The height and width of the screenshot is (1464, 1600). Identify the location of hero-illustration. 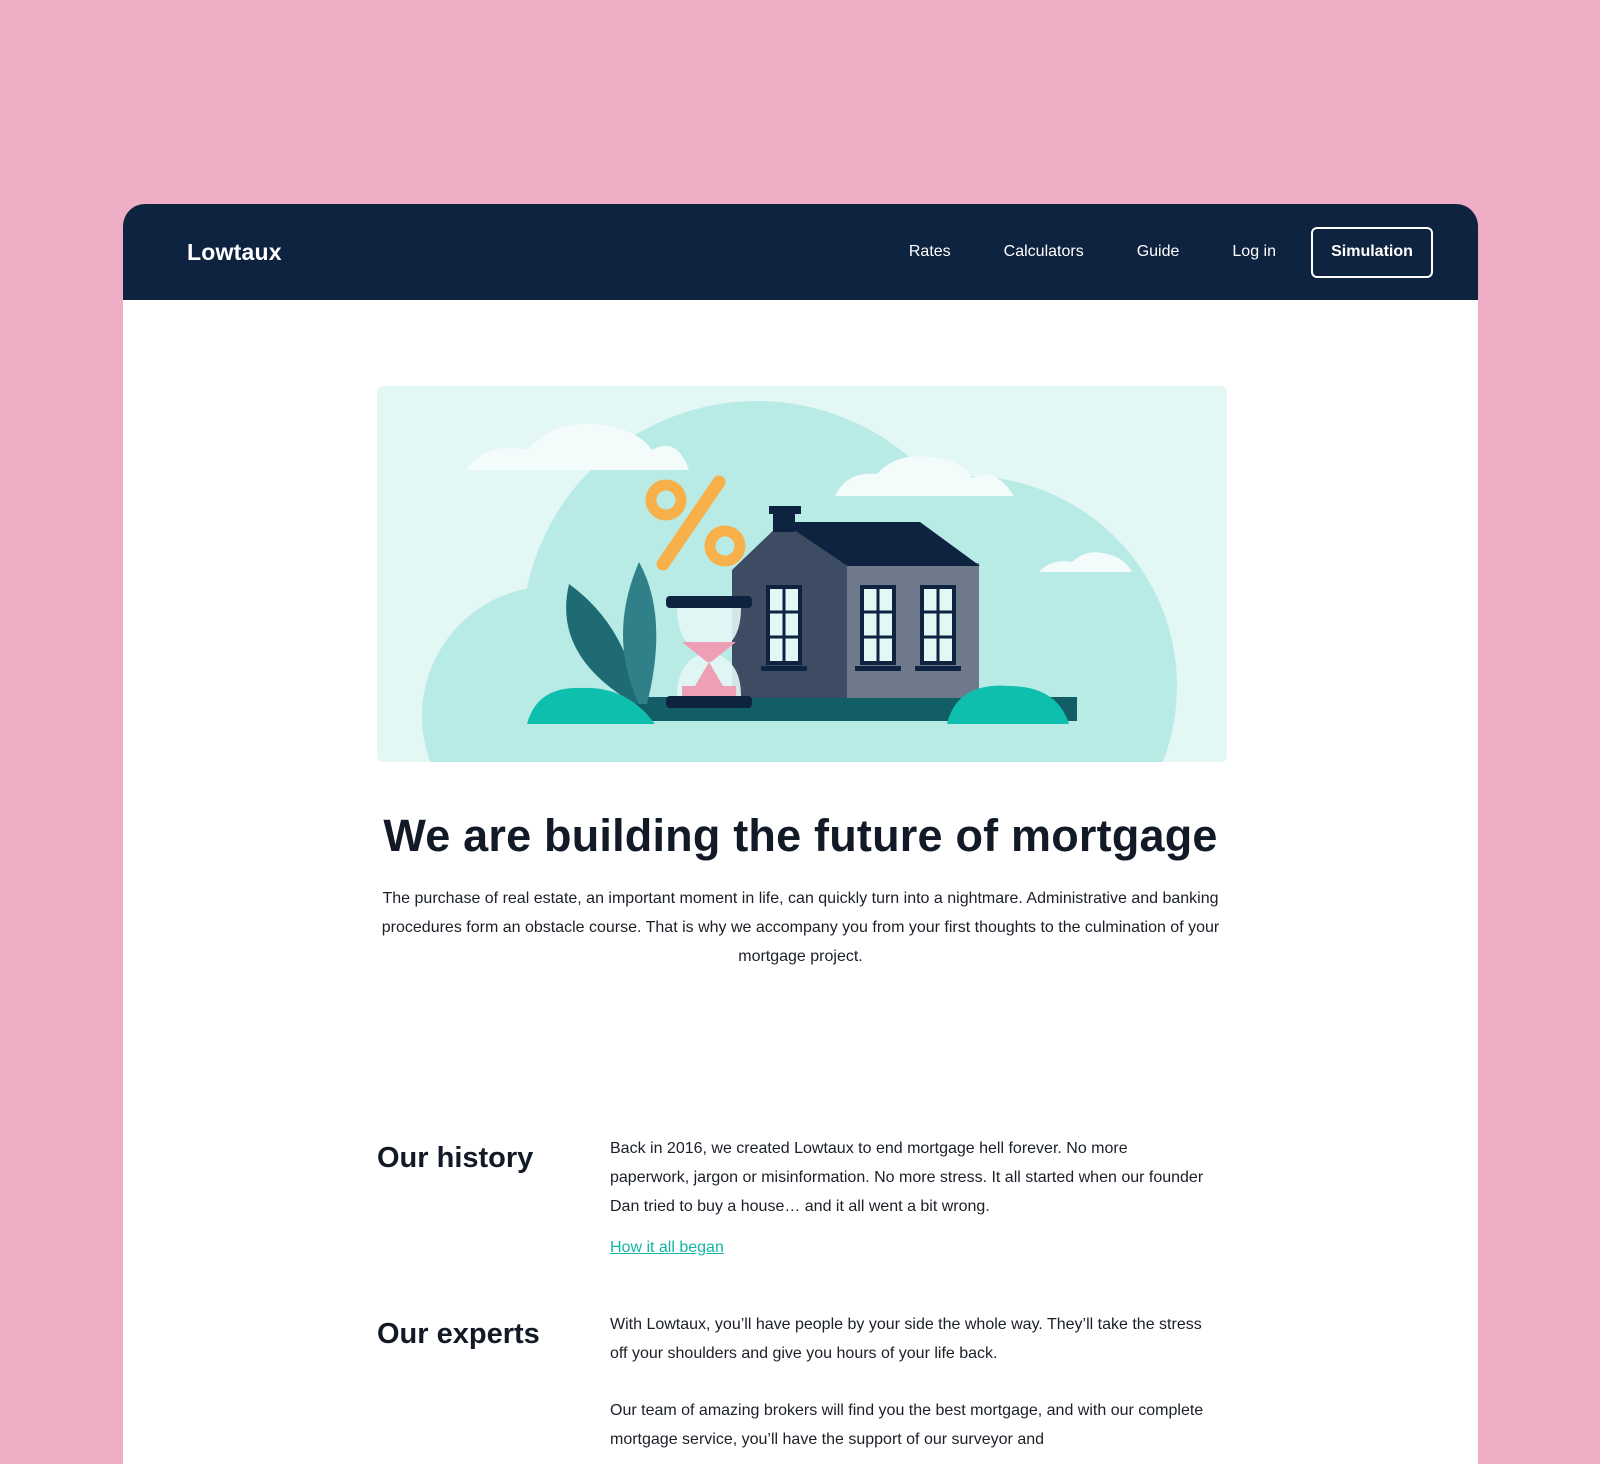
(802, 574).